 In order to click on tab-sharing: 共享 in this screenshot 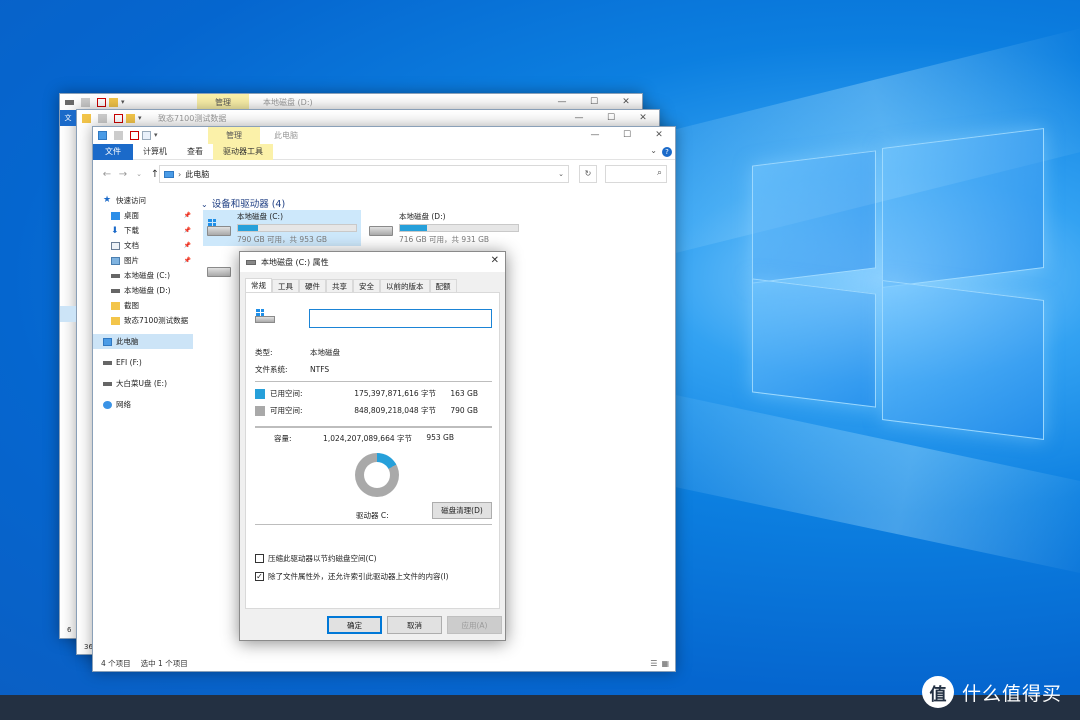, I will do `click(339, 286)`.